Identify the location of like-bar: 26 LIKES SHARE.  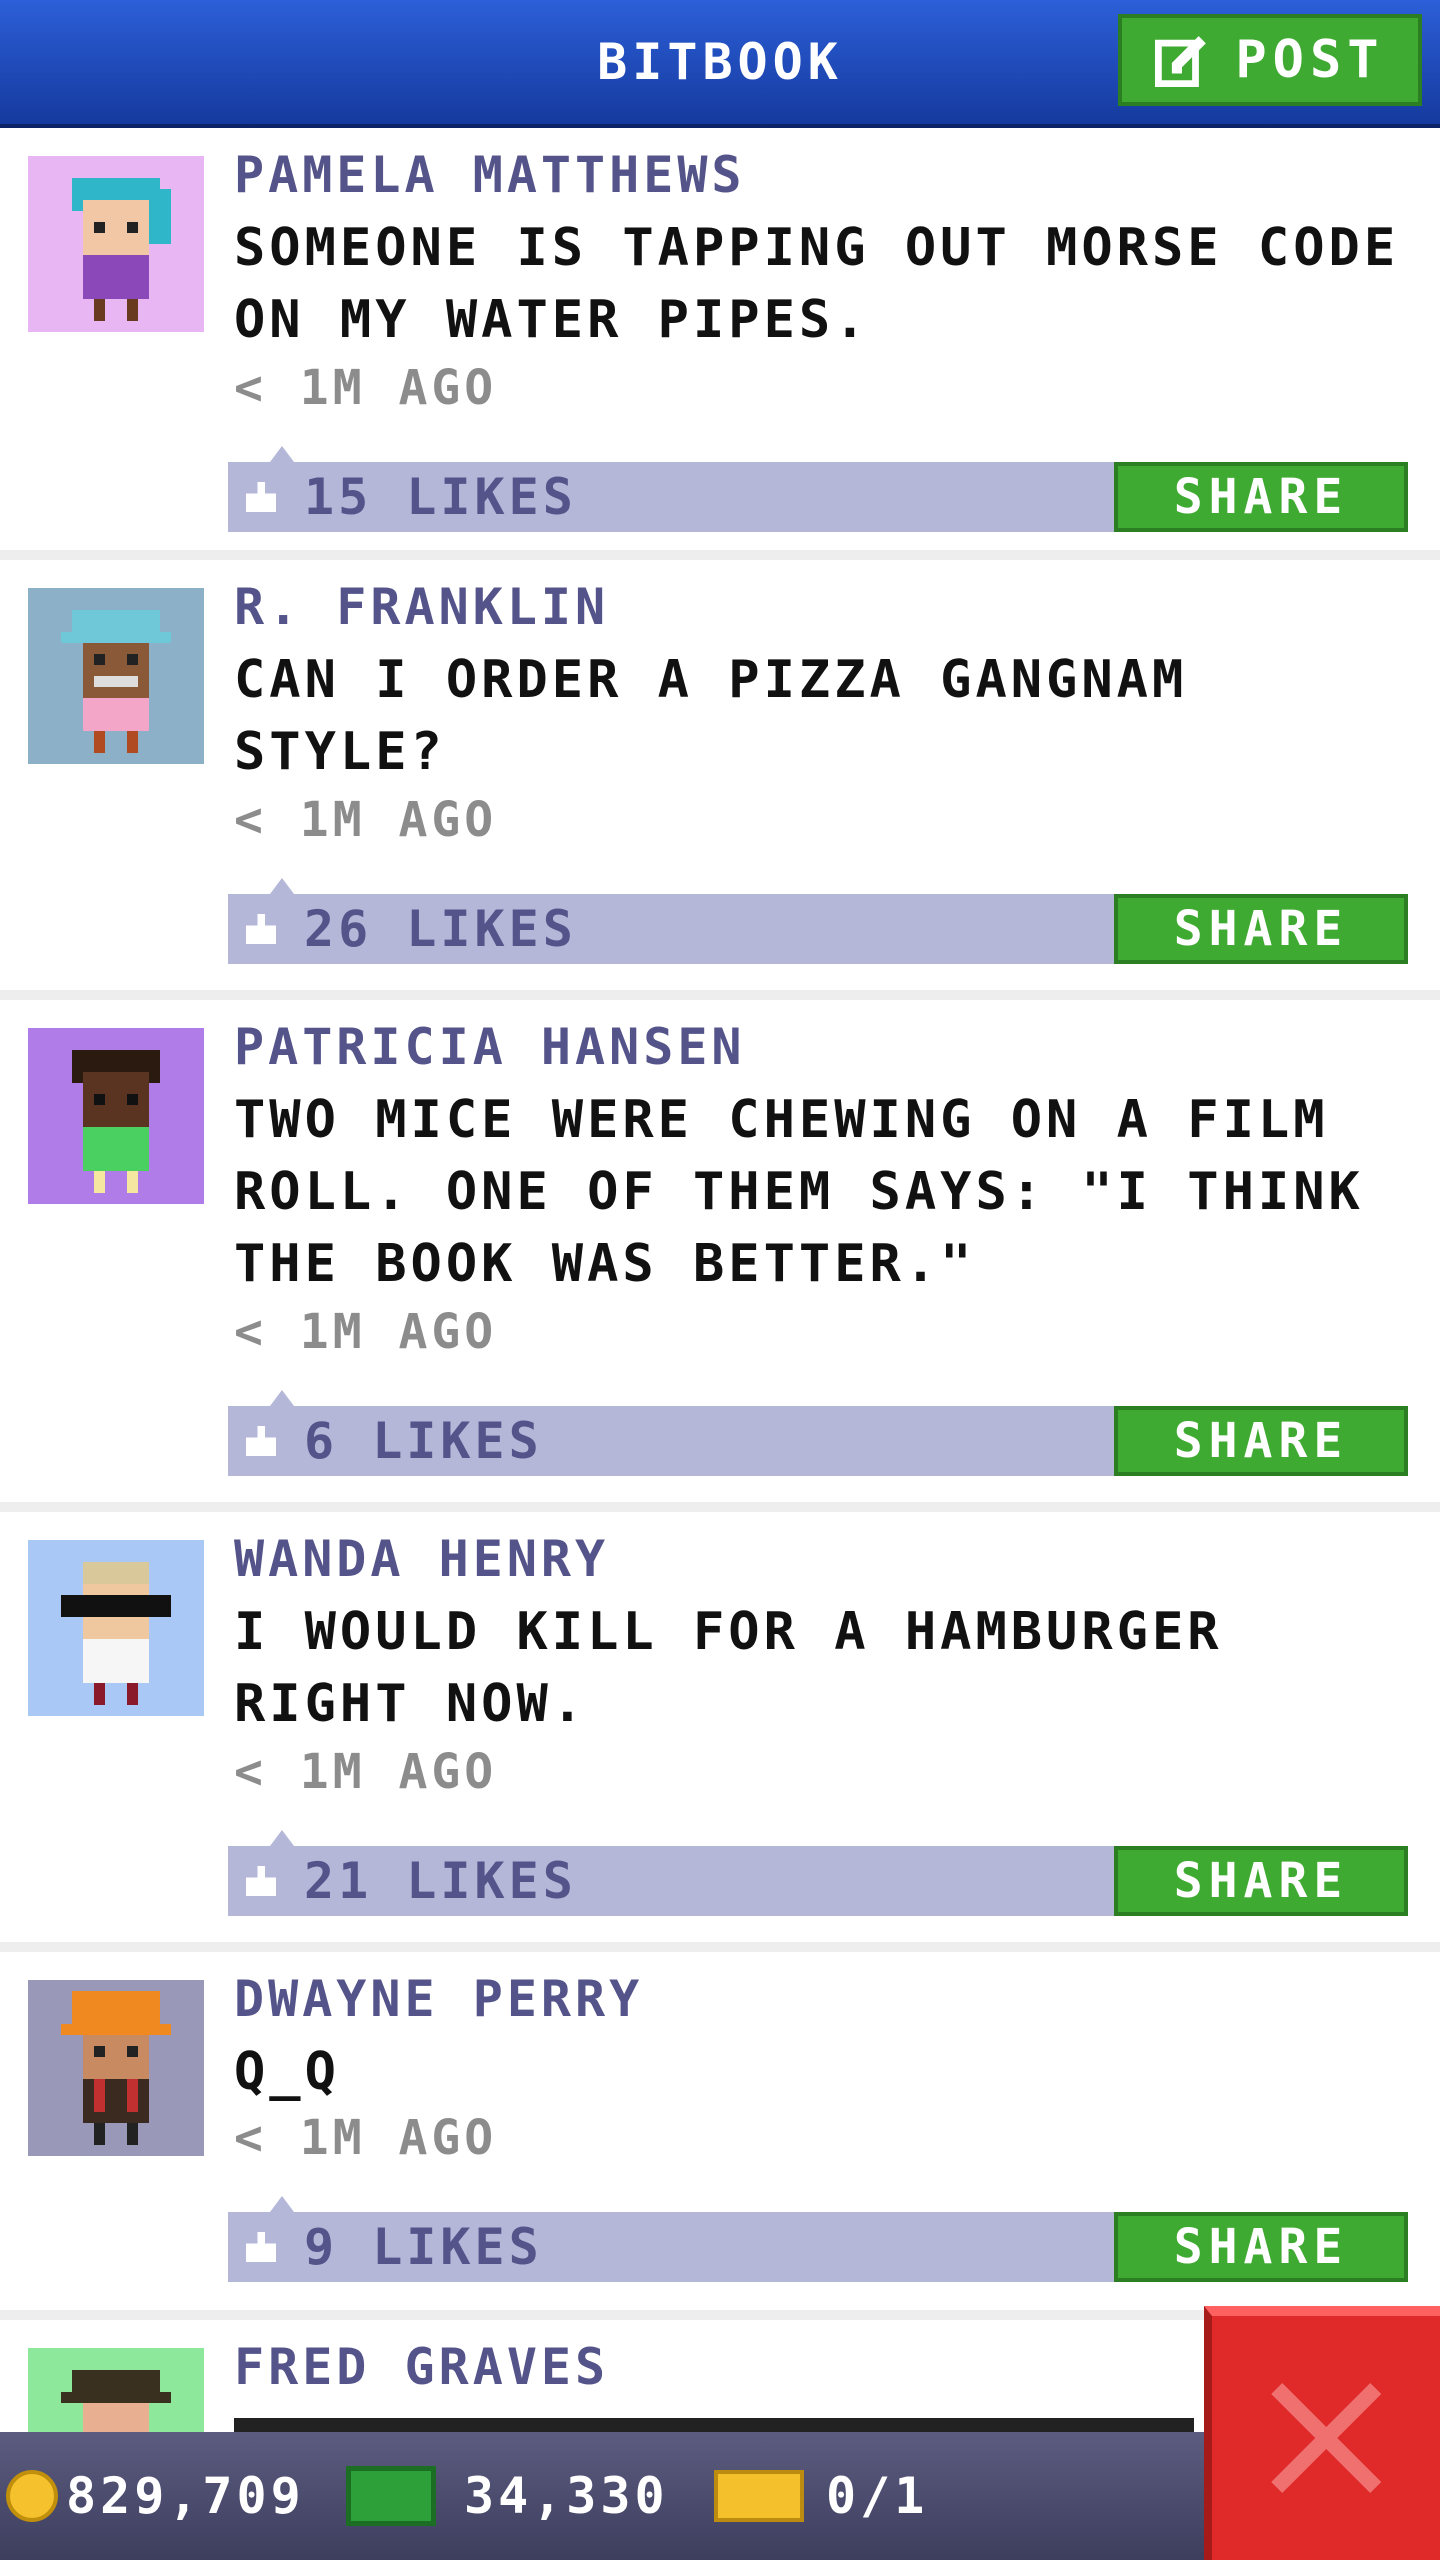
(818, 921).